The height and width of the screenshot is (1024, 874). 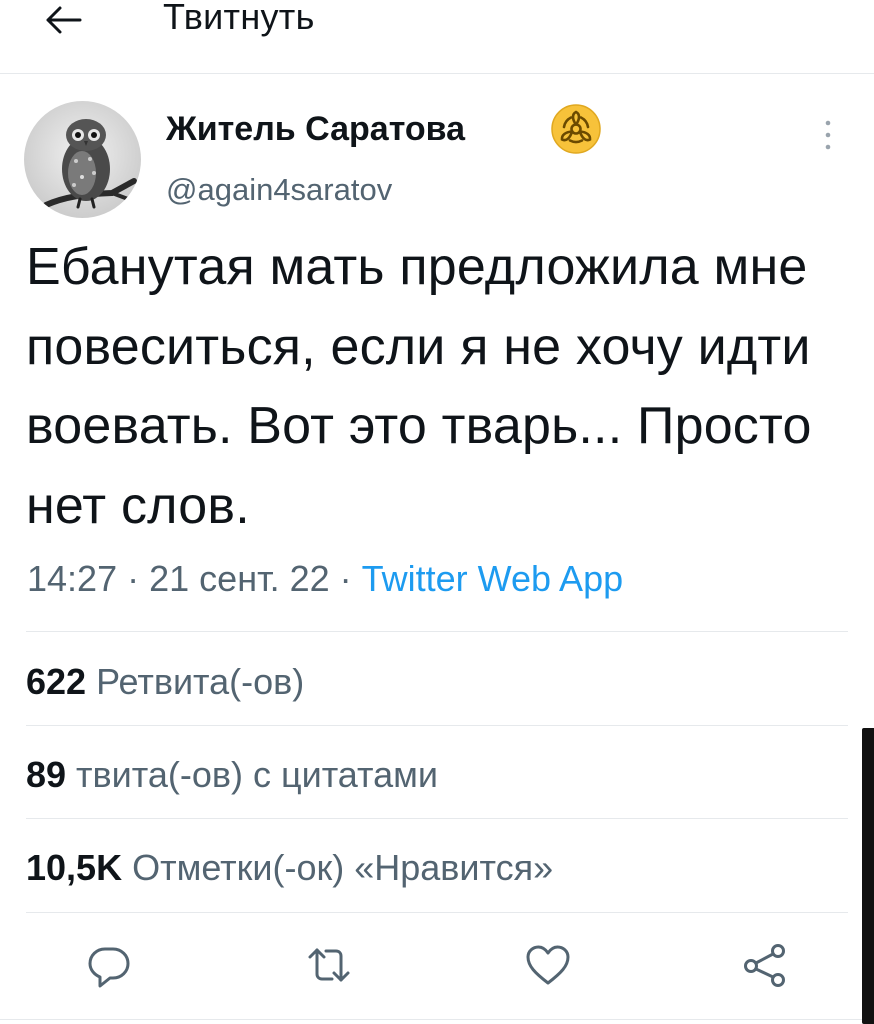 I want to click on tweet-source-link: Twitter Web App, so click(x=492, y=578).